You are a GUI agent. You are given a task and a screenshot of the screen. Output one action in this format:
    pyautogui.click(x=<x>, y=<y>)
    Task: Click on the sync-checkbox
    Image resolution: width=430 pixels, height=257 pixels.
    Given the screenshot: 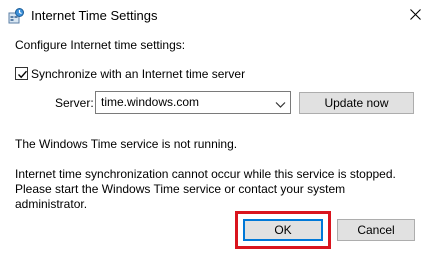 What is the action you would take?
    pyautogui.click(x=21, y=73)
    